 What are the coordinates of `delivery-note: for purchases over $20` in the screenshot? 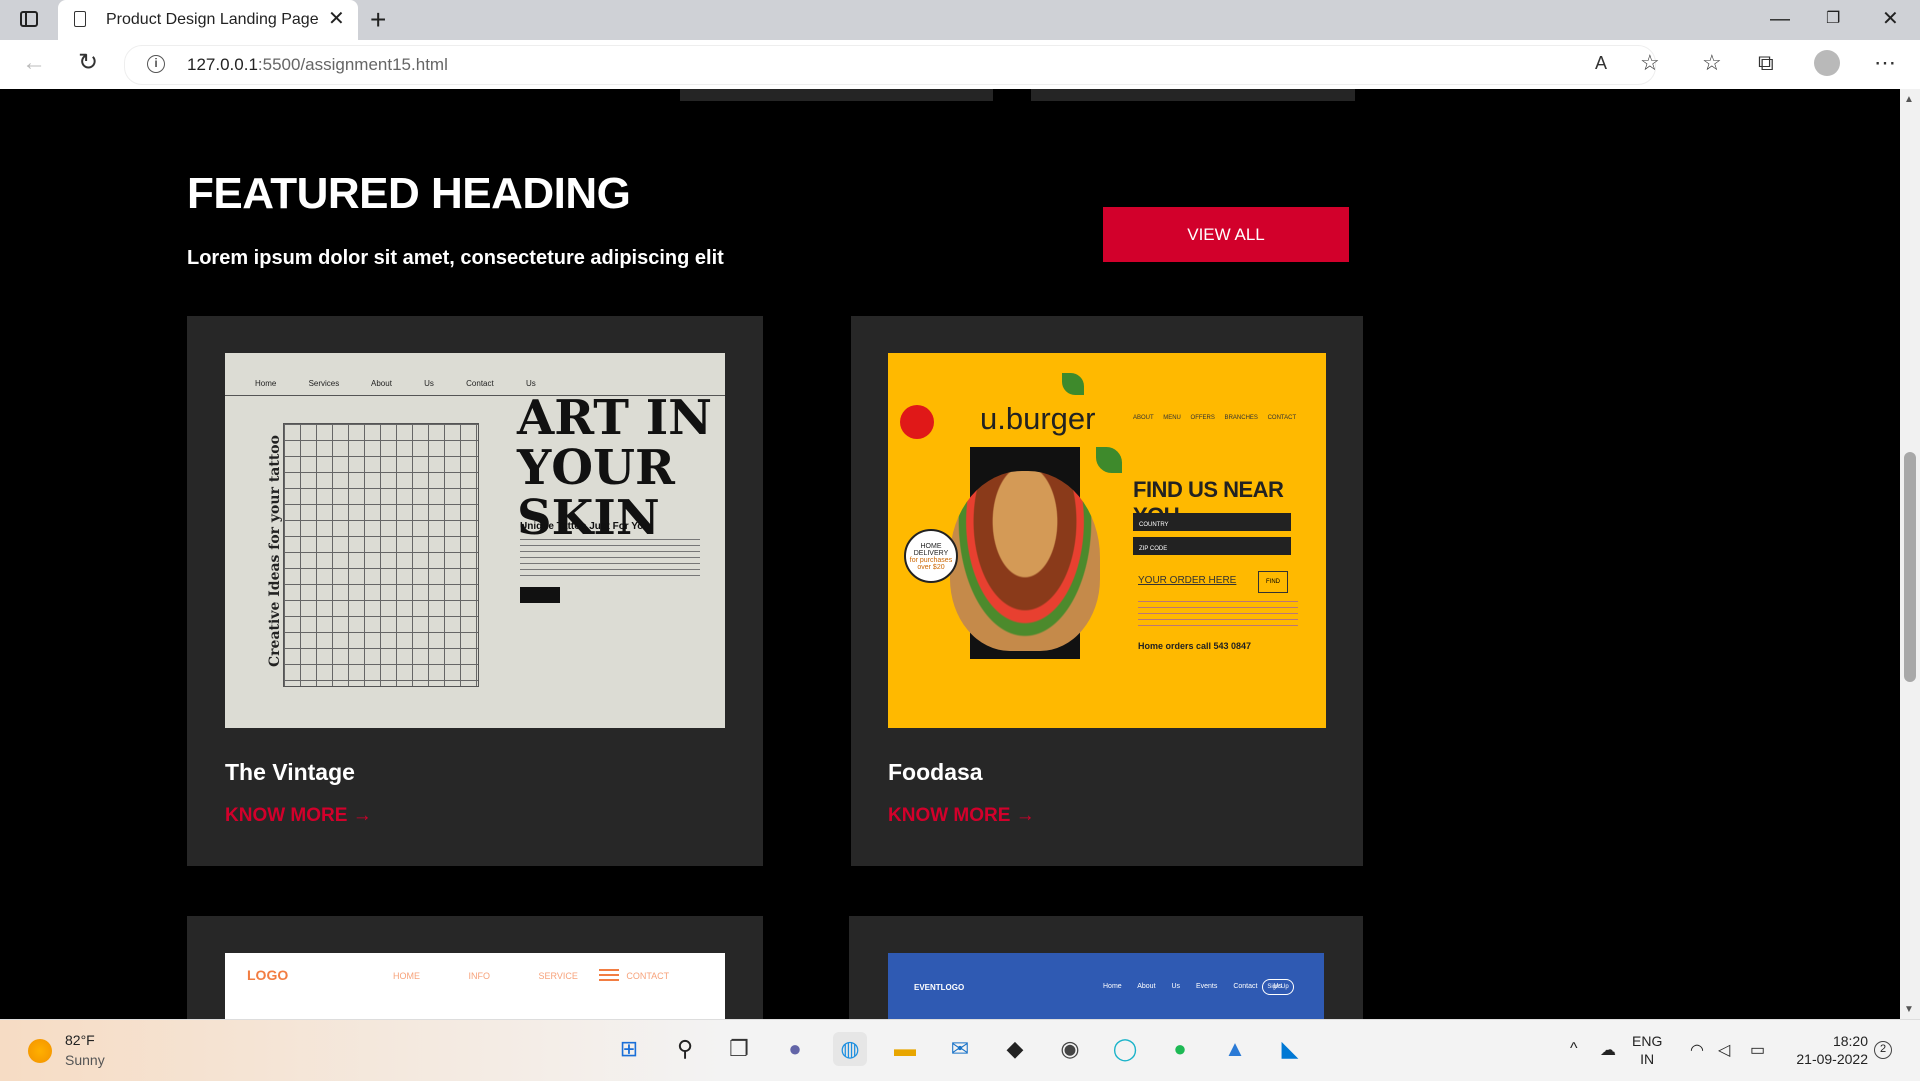 It's located at (931, 564).